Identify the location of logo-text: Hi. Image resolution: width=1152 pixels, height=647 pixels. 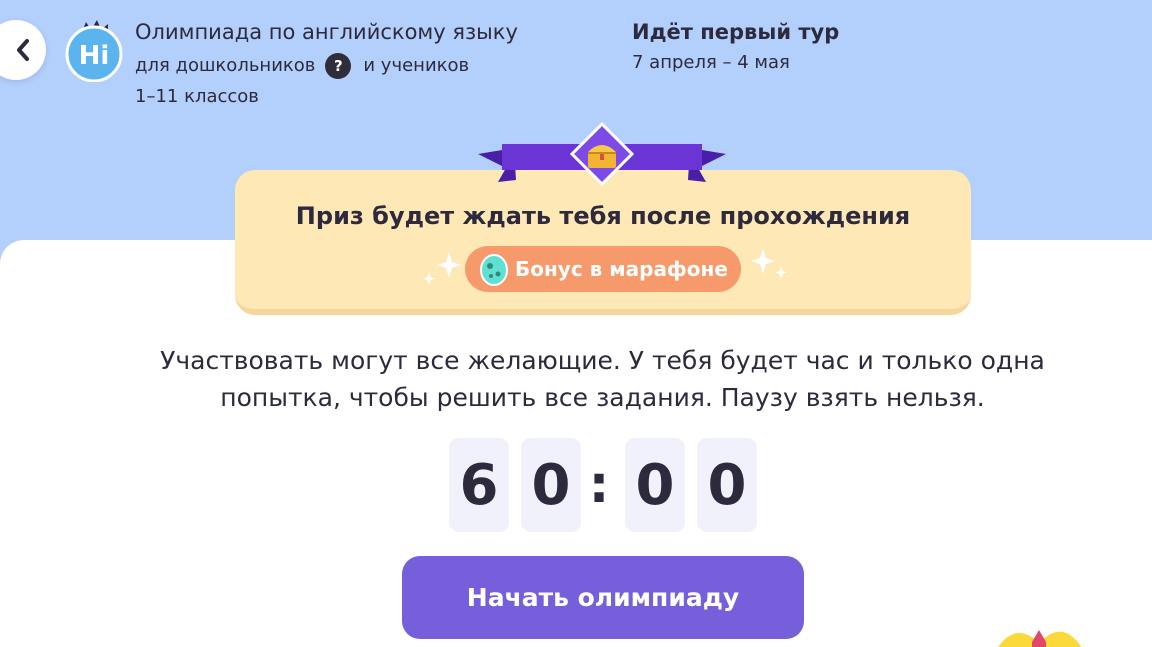
(94, 56).